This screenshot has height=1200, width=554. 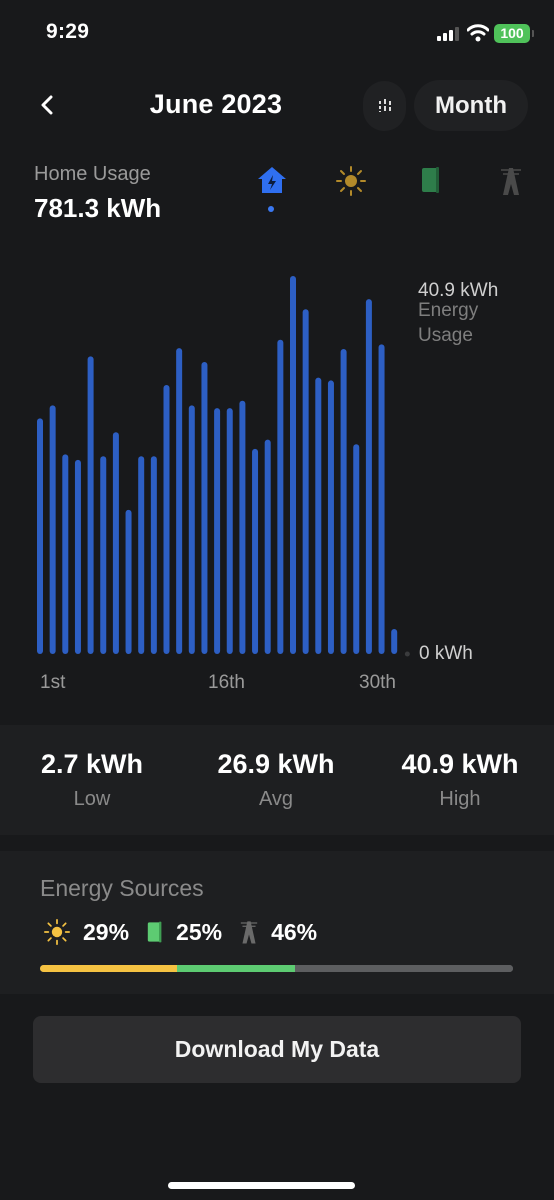 I want to click on sun-icon, so click(x=57, y=932).